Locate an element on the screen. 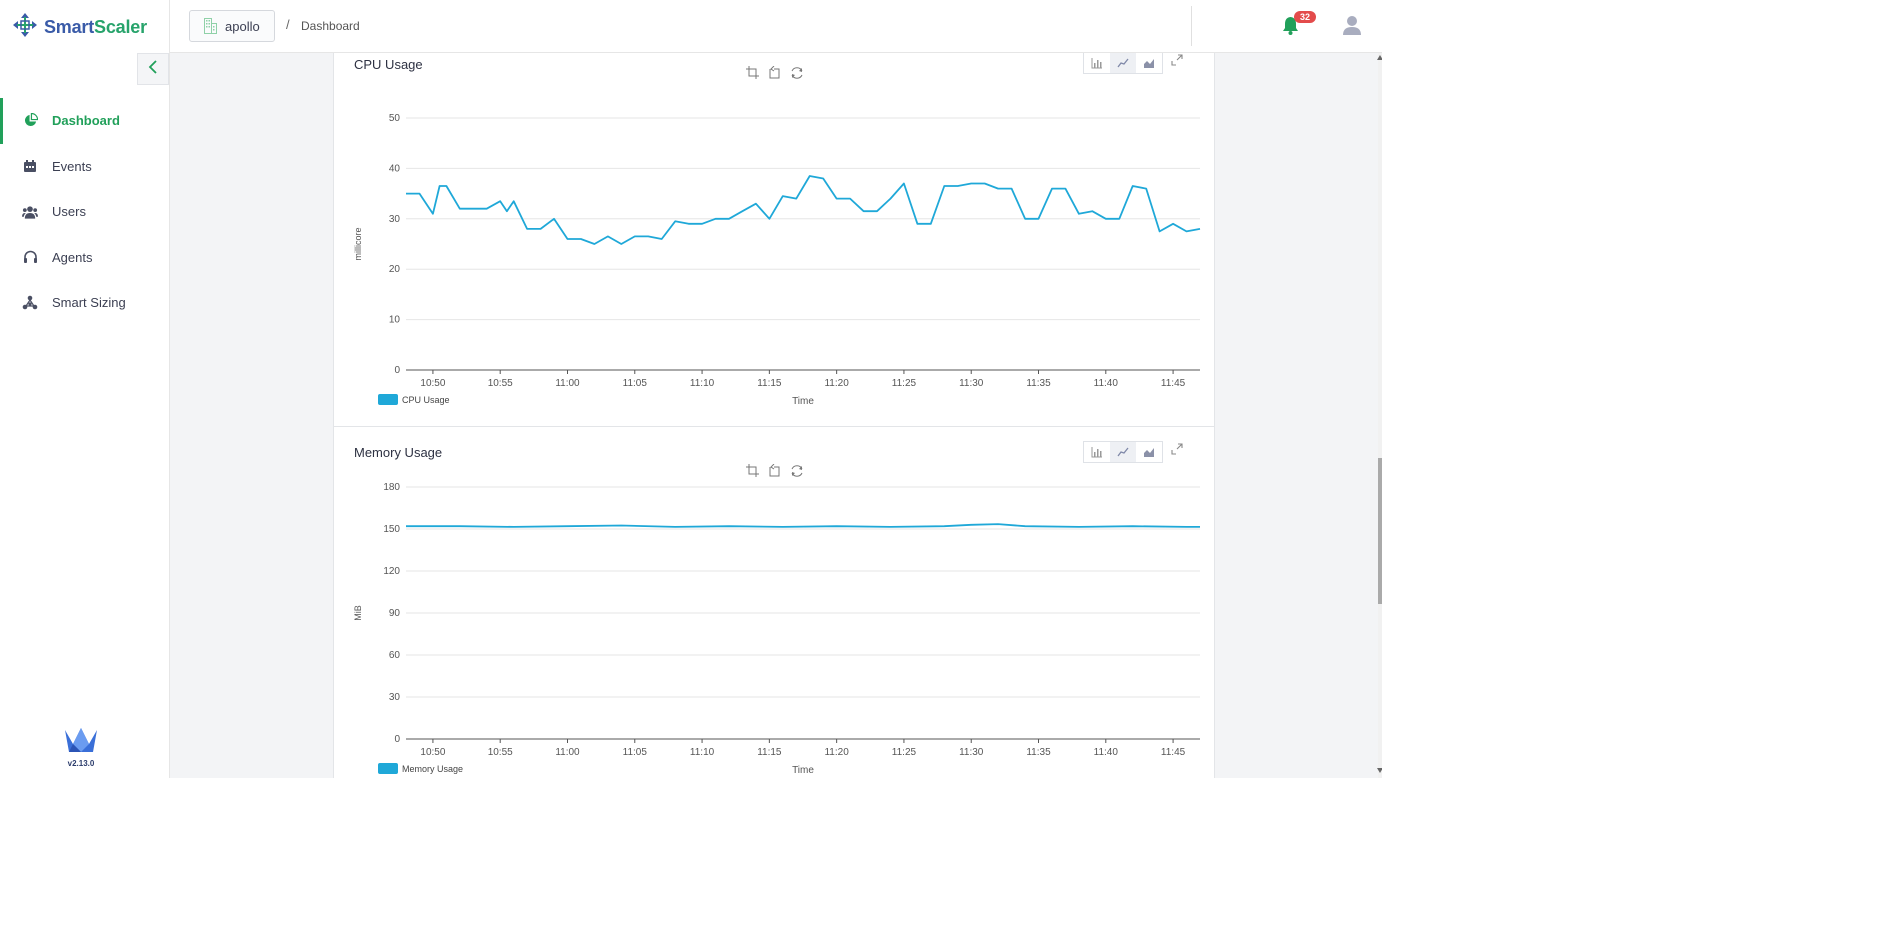  cluster-selector-button: apollo is located at coordinates (232, 26).